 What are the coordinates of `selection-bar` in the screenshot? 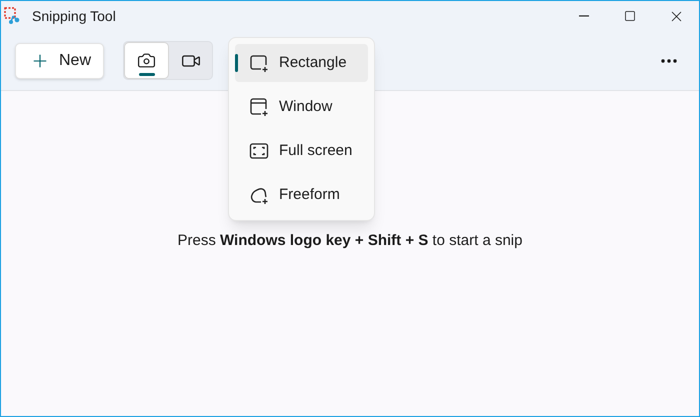 It's located at (236, 63).